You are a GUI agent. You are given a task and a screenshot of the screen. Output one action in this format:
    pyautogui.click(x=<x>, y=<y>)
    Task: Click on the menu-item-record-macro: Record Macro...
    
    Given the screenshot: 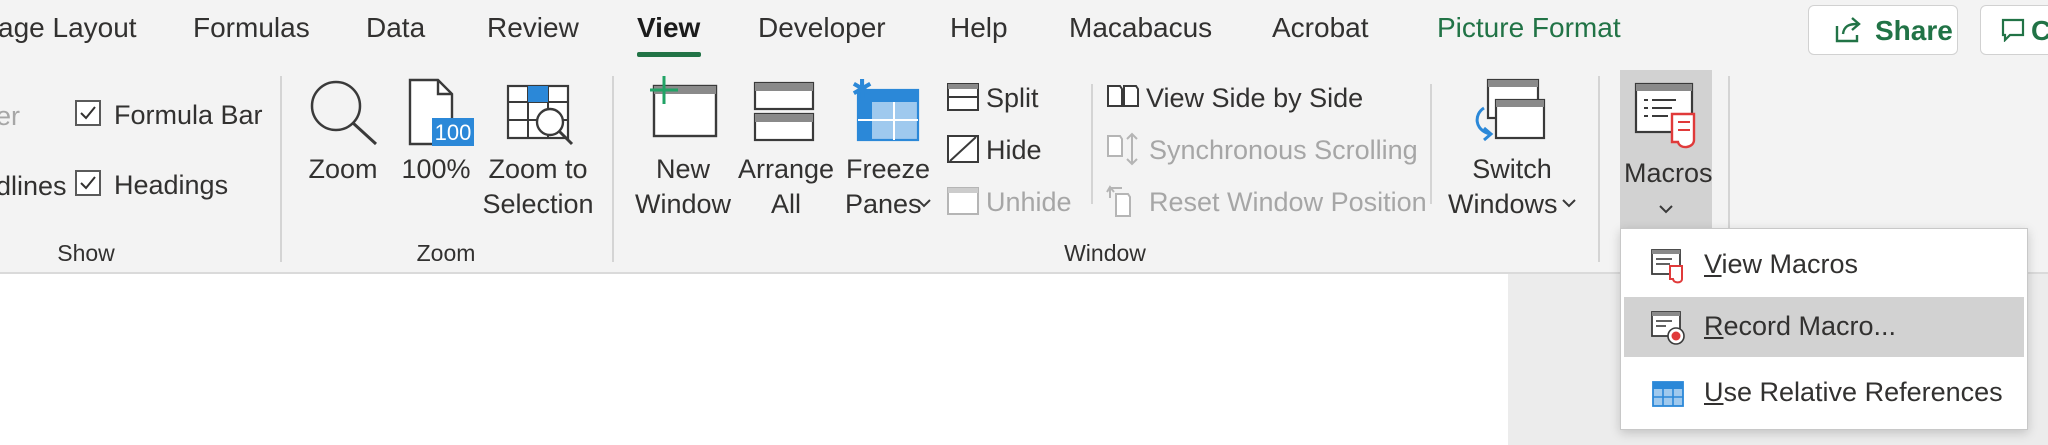 What is the action you would take?
    pyautogui.click(x=1824, y=327)
    